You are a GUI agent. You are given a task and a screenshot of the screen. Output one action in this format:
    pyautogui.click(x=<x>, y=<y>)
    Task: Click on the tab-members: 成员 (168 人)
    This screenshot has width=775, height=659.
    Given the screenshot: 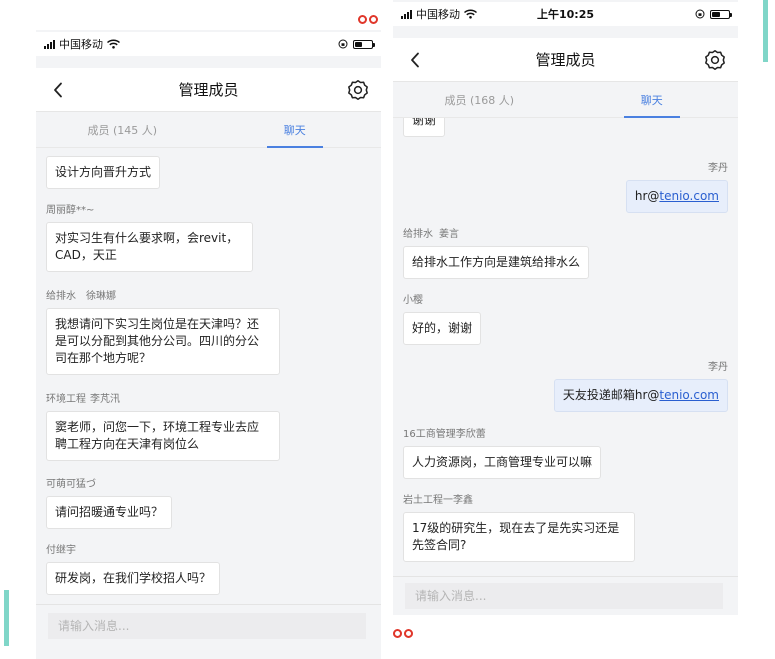 What is the action you would take?
    pyautogui.click(x=479, y=99)
    